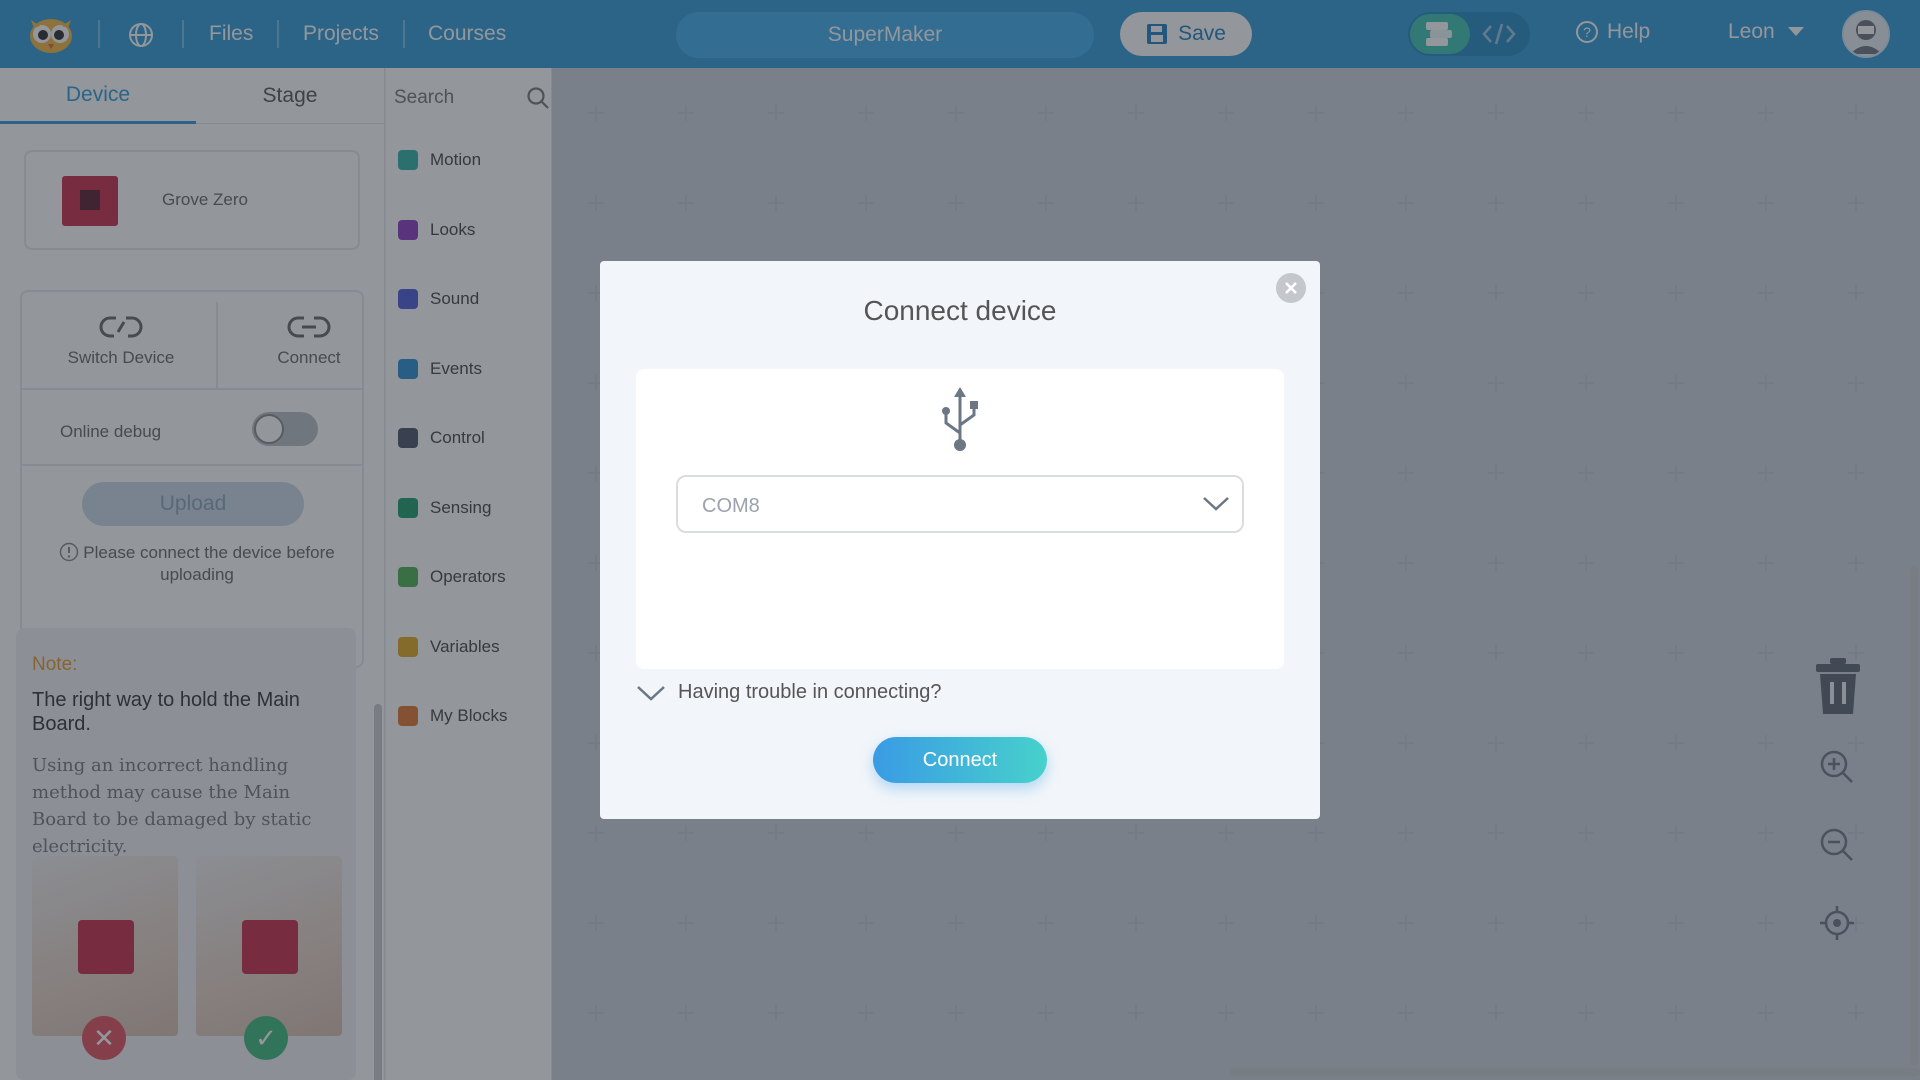 The width and height of the screenshot is (1920, 1080). Describe the element at coordinates (731, 506) in the screenshot. I see `port-value: COM8` at that location.